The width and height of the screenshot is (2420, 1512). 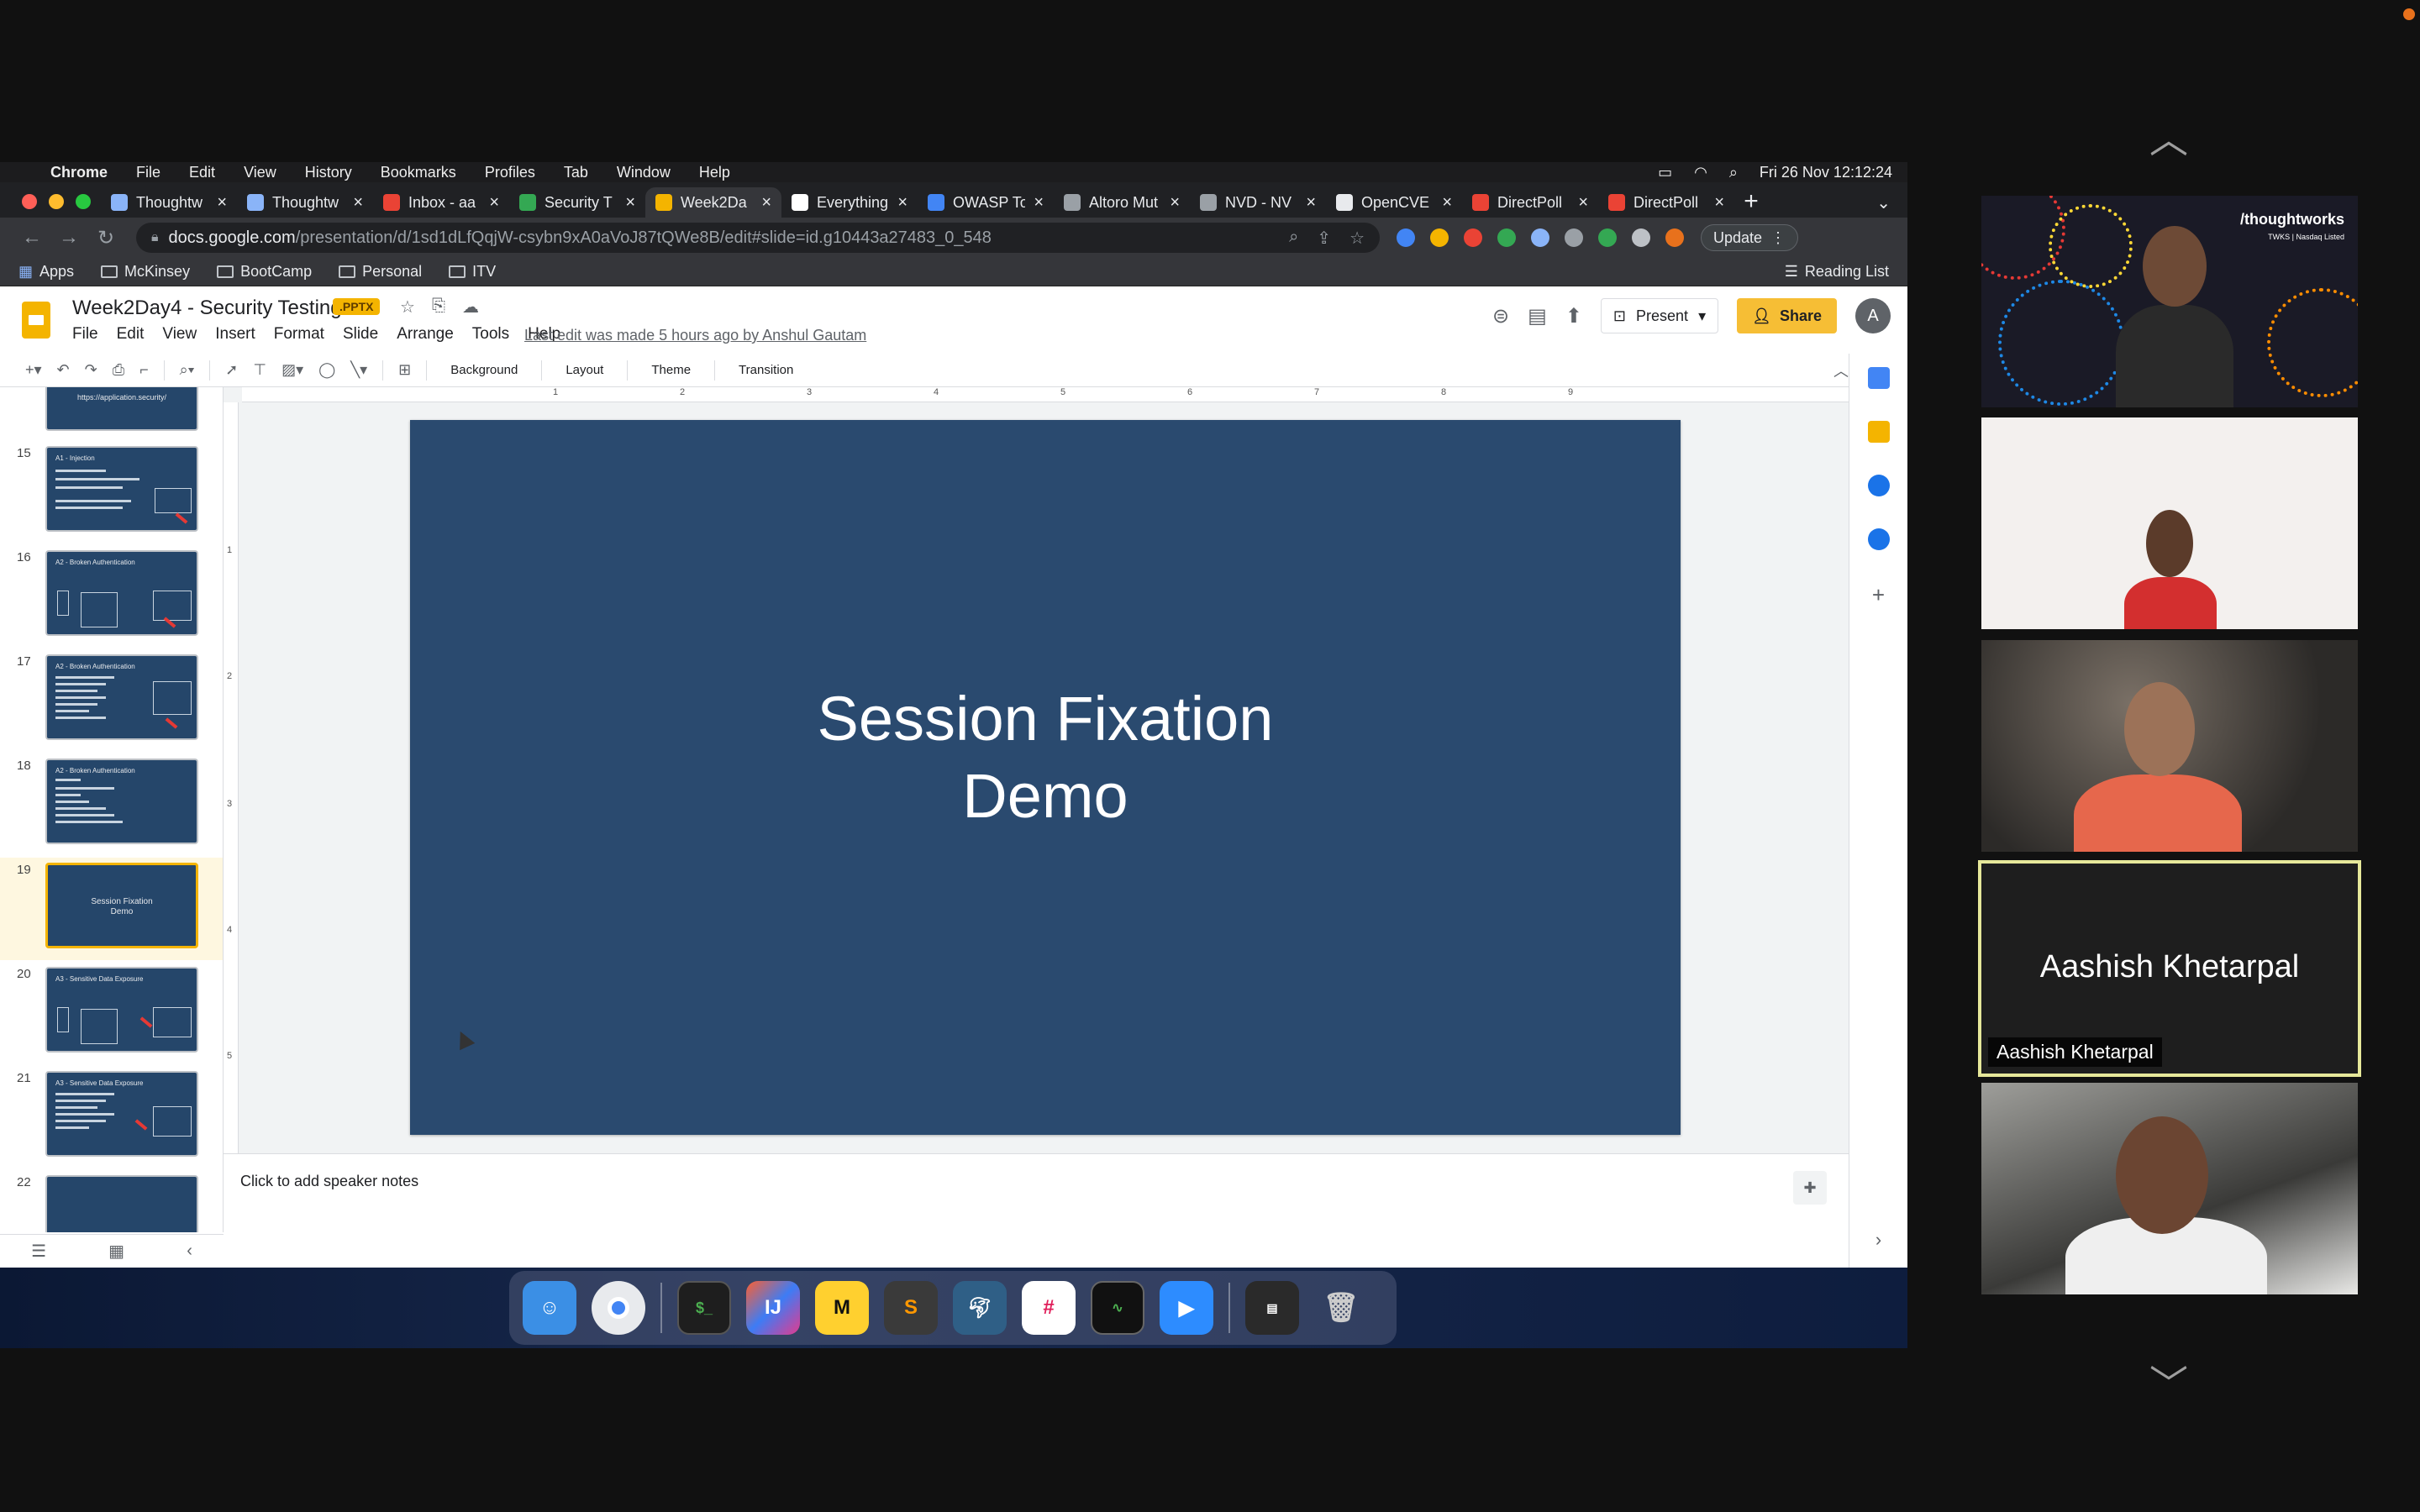 What do you see at coordinates (577, 202) in the screenshot?
I see `browser-tab: Security T ×` at bounding box center [577, 202].